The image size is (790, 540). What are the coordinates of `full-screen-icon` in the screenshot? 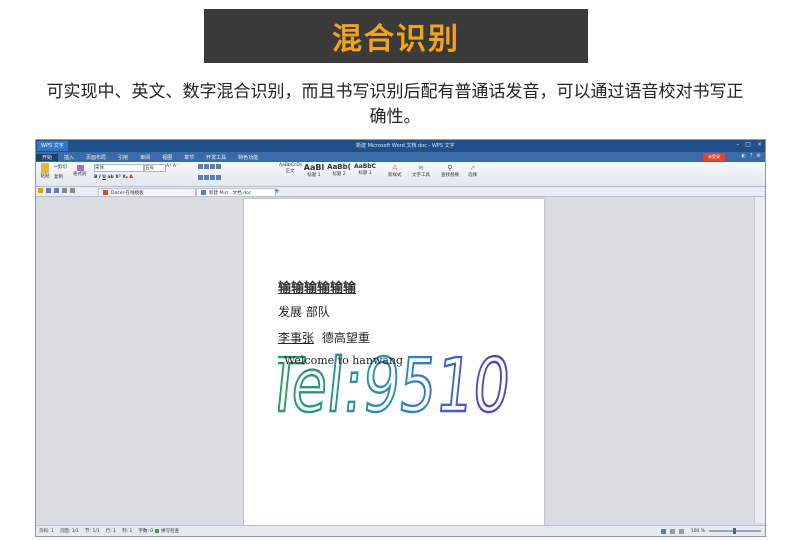 It's located at (672, 531).